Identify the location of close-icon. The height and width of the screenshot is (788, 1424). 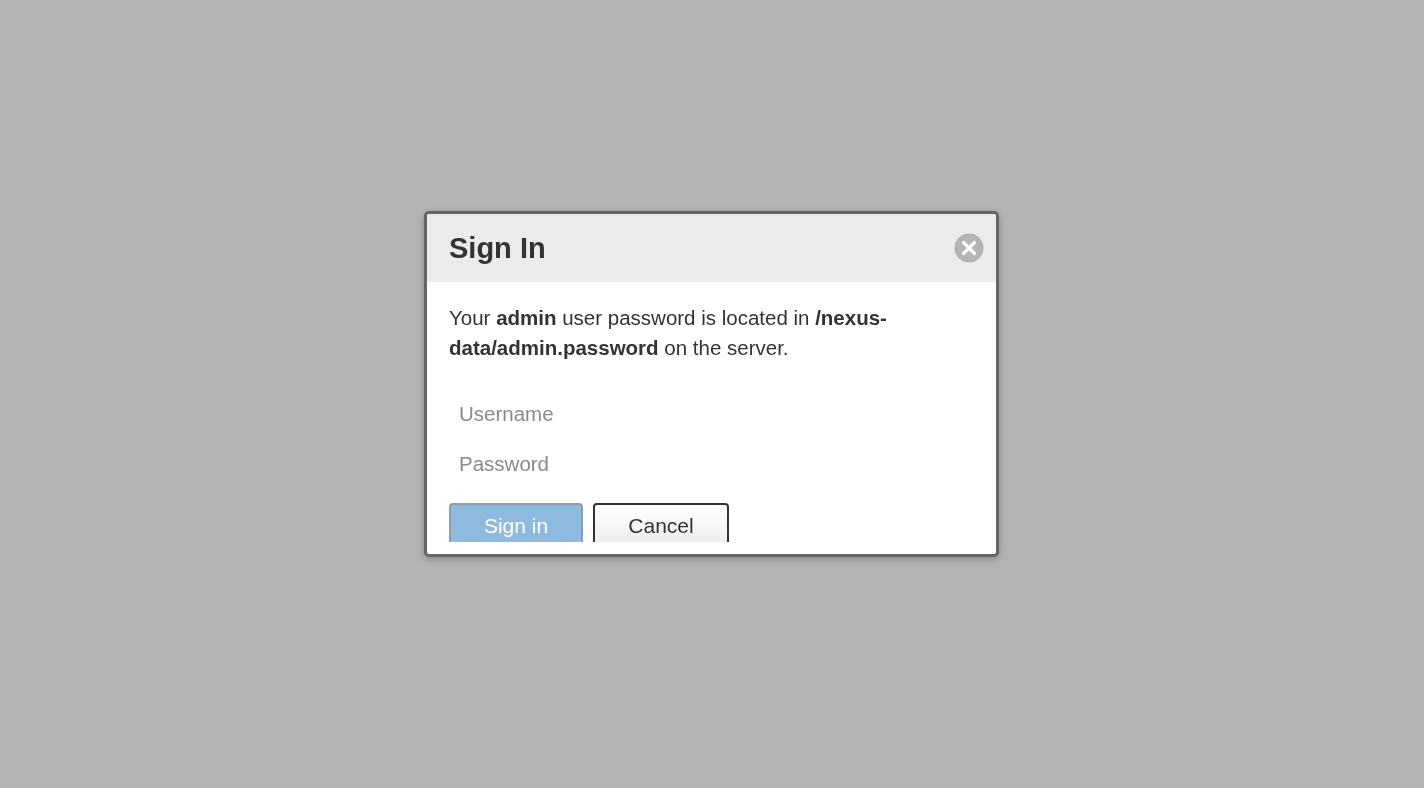
(969, 248).